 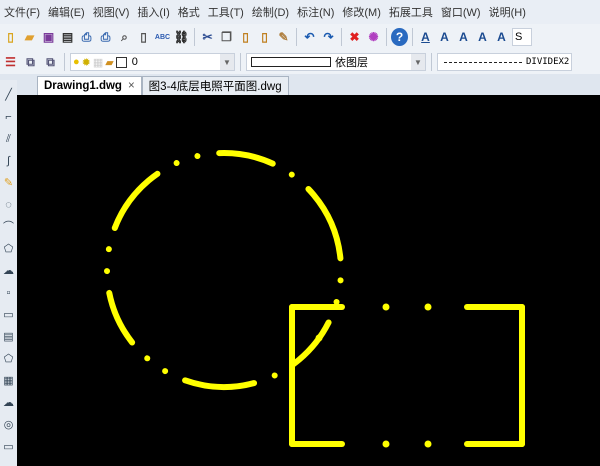 What do you see at coordinates (109, 62) in the screenshot?
I see `unlock-icon: ▰` at bounding box center [109, 62].